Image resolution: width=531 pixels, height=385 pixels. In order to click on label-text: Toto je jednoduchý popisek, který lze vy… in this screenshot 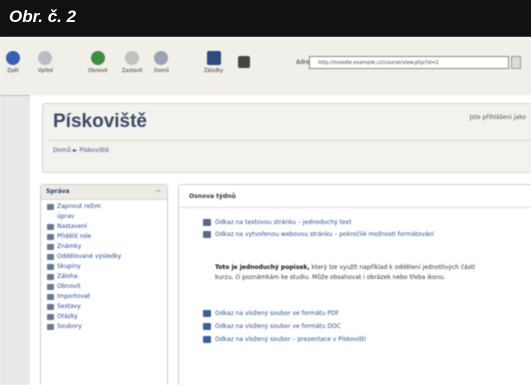, I will do `click(345, 272)`.